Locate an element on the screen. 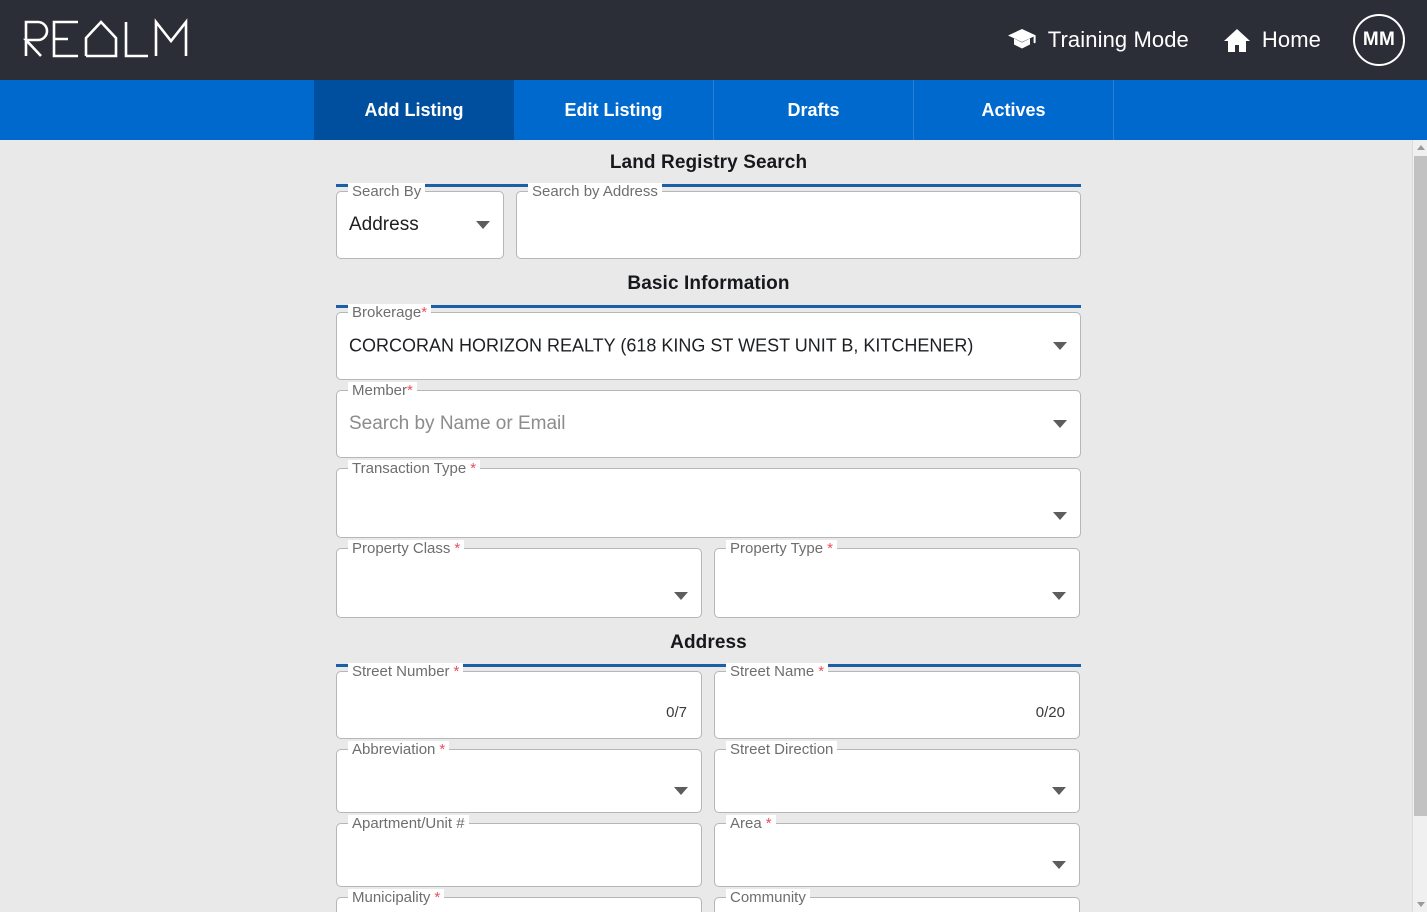 This screenshot has width=1427, height=912. transaction-type-label: Transaction Type * is located at coordinates (414, 468).